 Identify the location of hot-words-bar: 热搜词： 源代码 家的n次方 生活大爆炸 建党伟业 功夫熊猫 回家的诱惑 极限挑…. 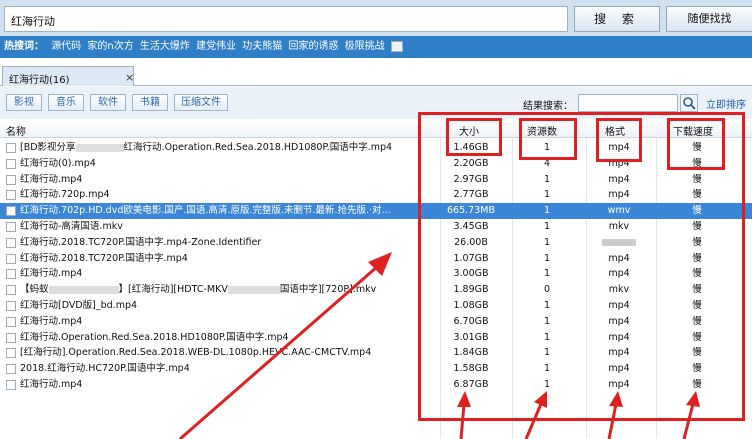
(376, 47).